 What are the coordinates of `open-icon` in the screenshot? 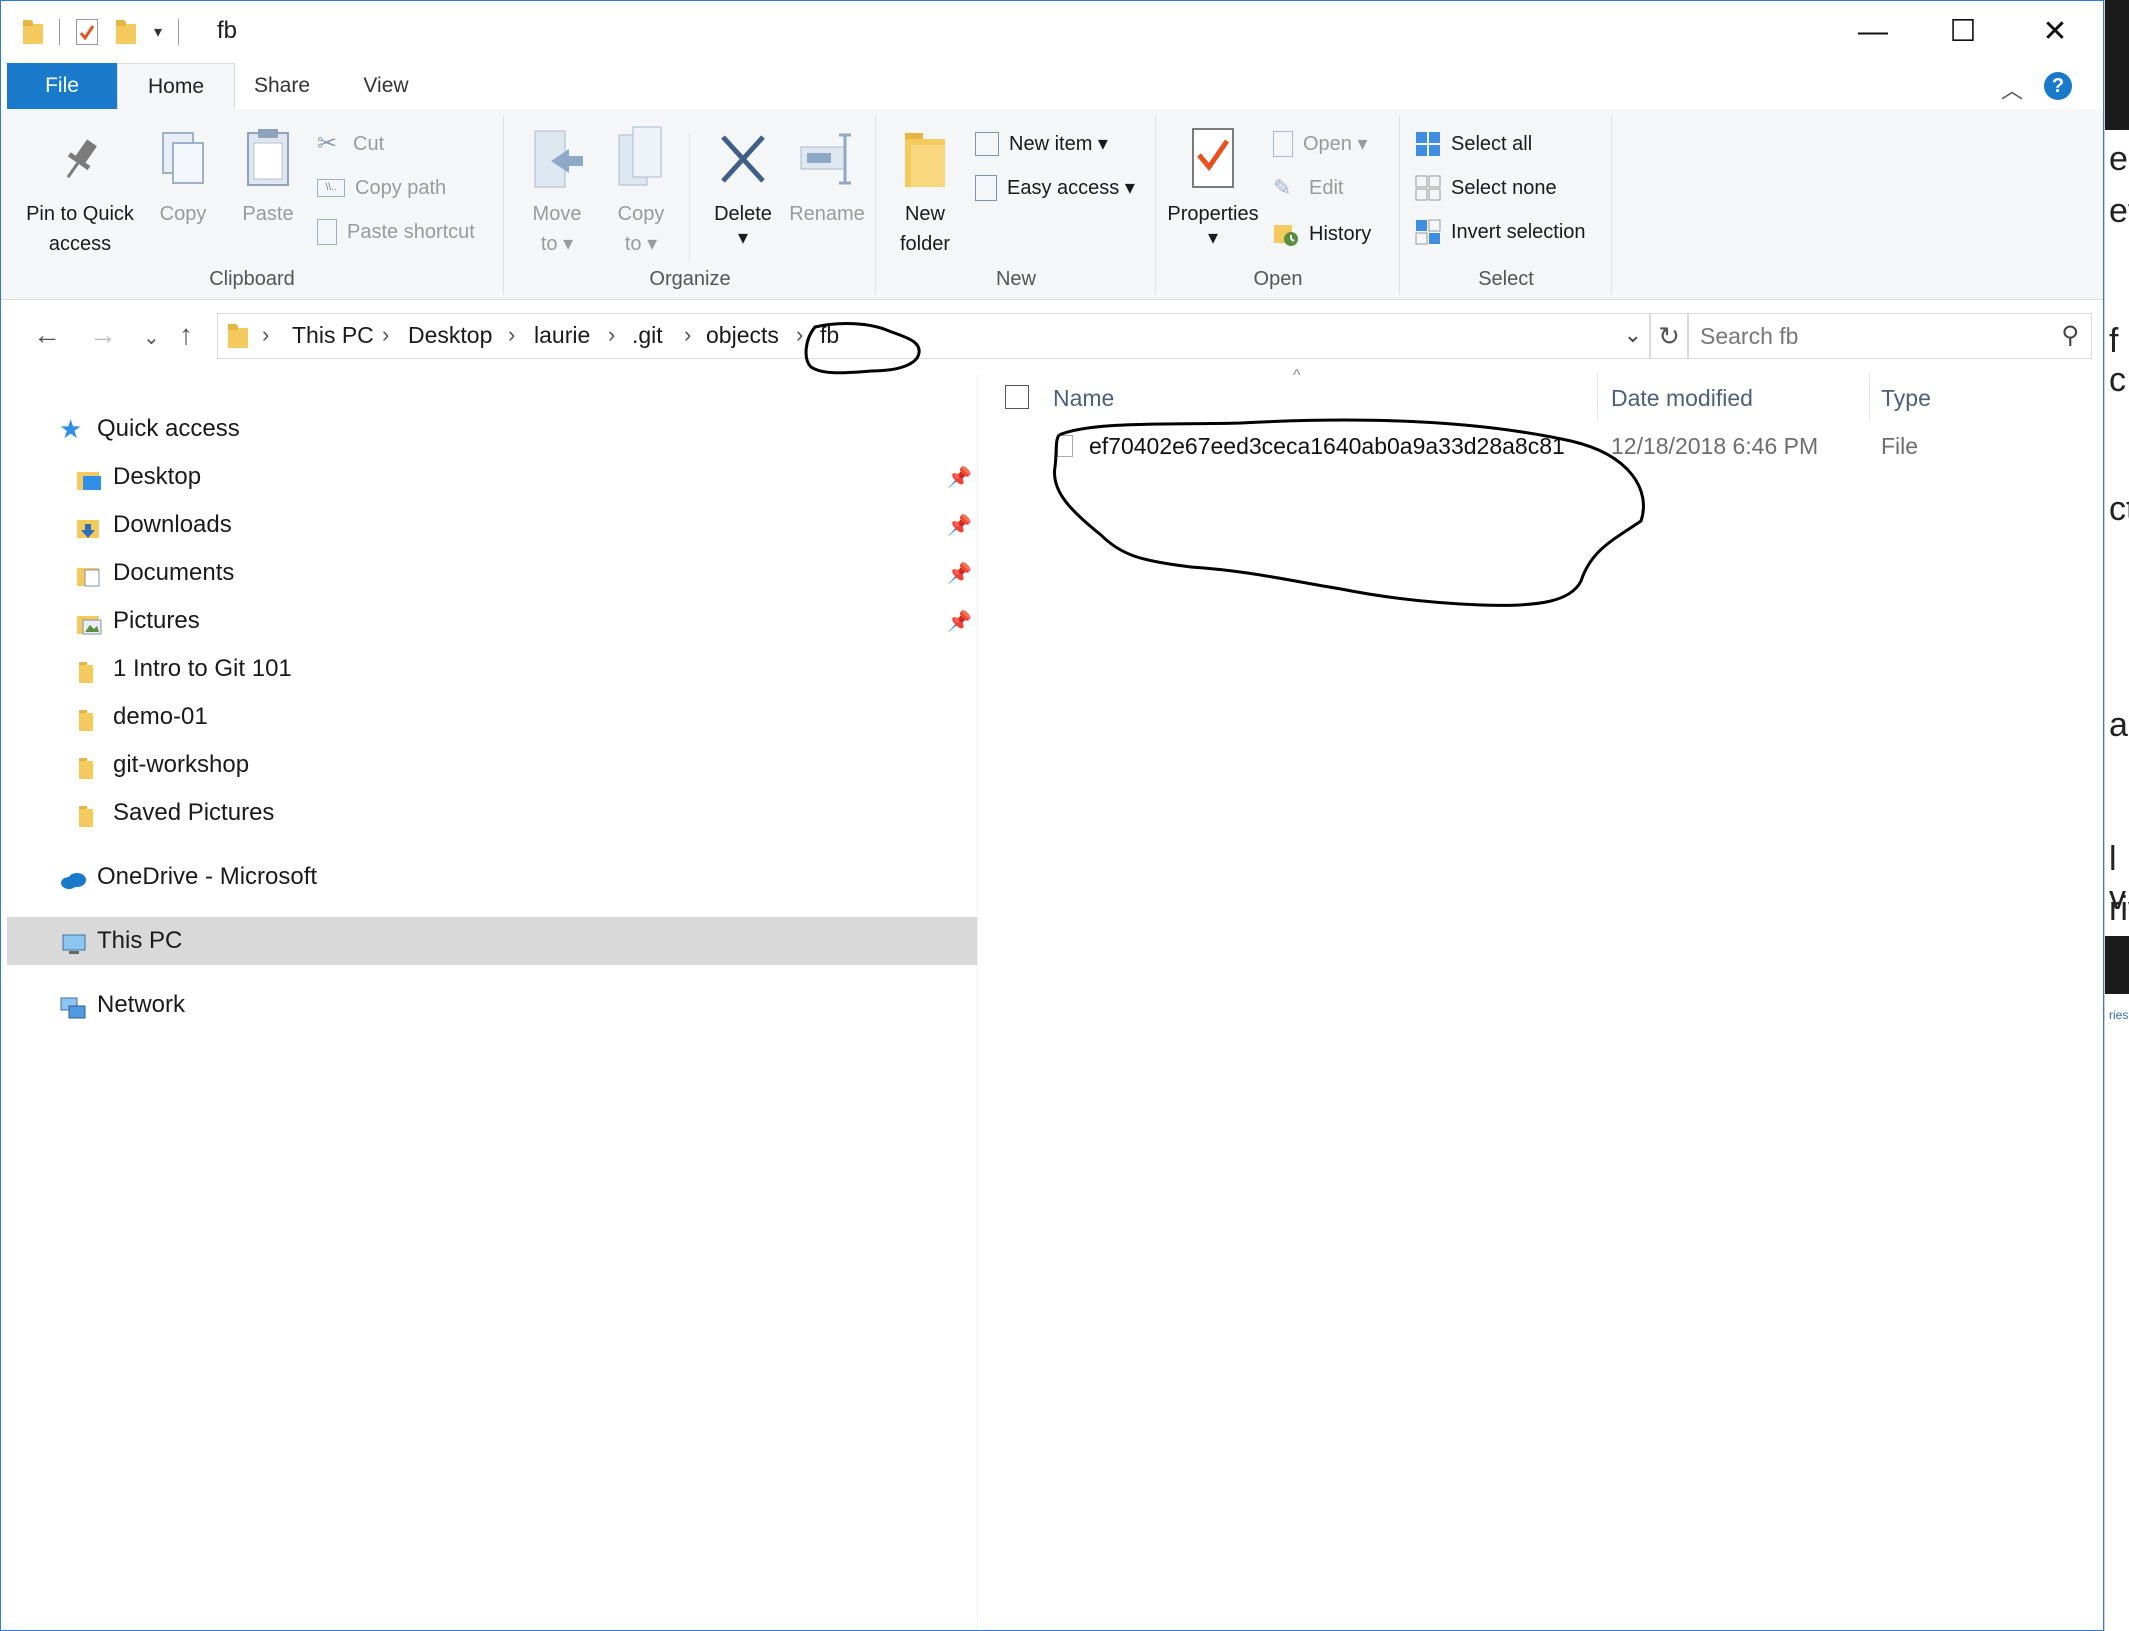 It's located at (1283, 144).